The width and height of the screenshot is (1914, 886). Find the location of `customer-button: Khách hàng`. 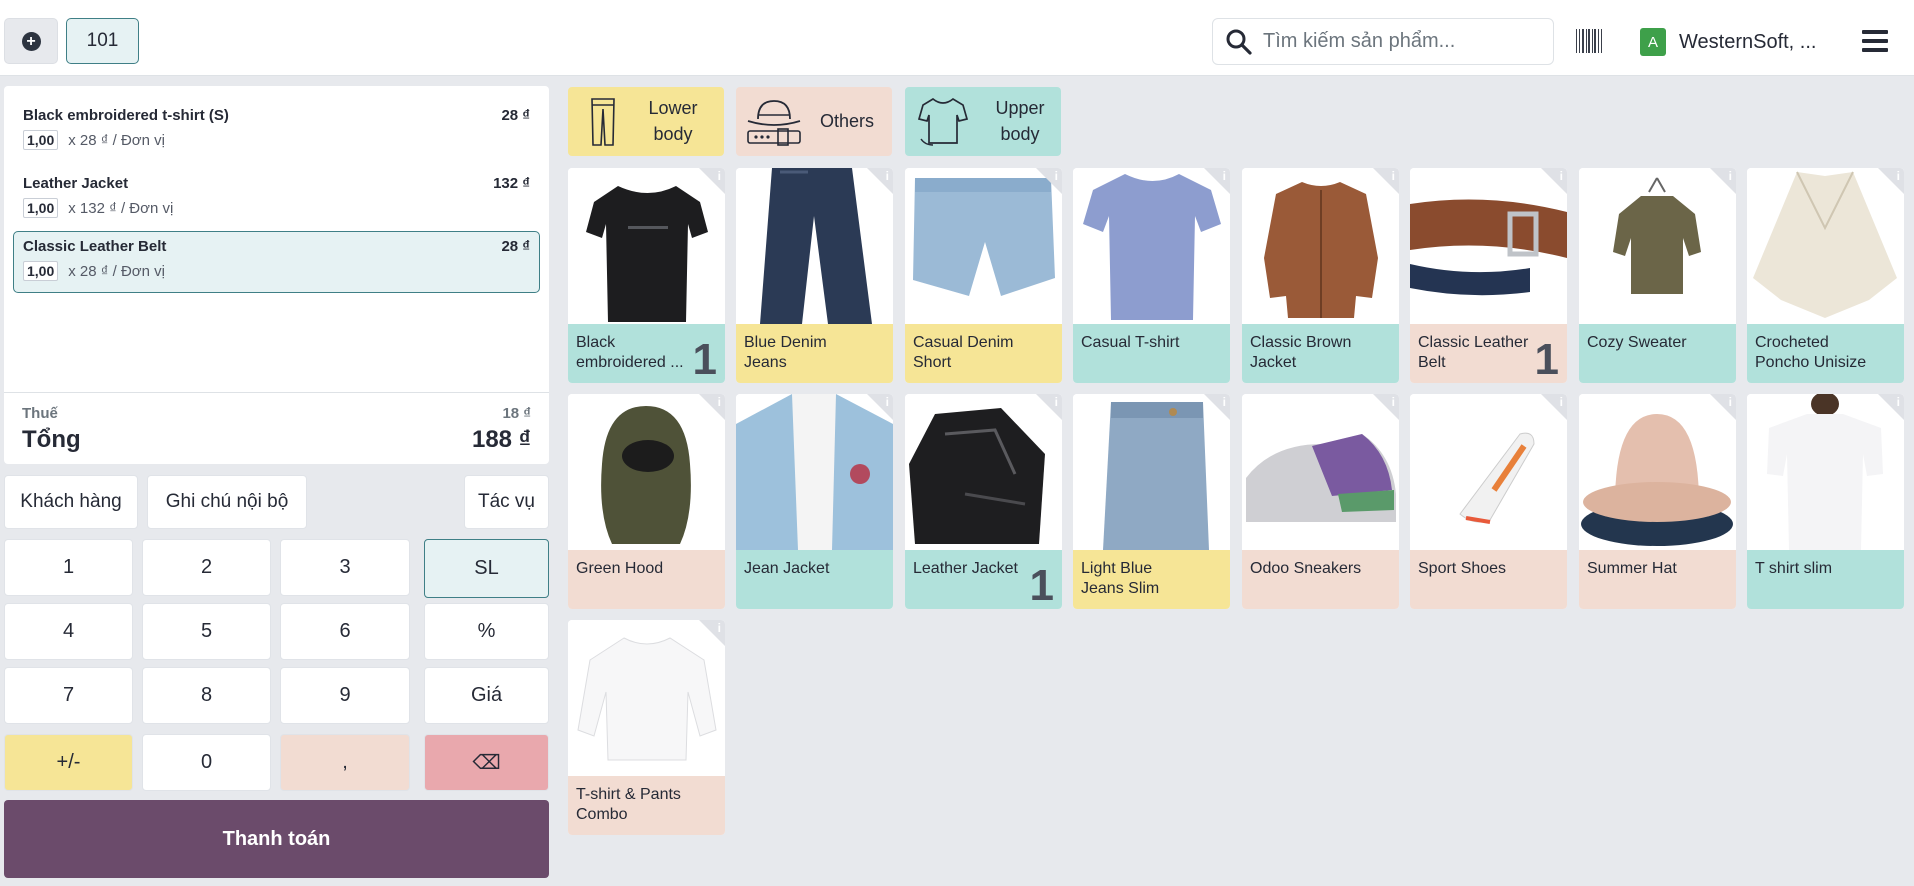

customer-button: Khách hàng is located at coordinates (71, 502).